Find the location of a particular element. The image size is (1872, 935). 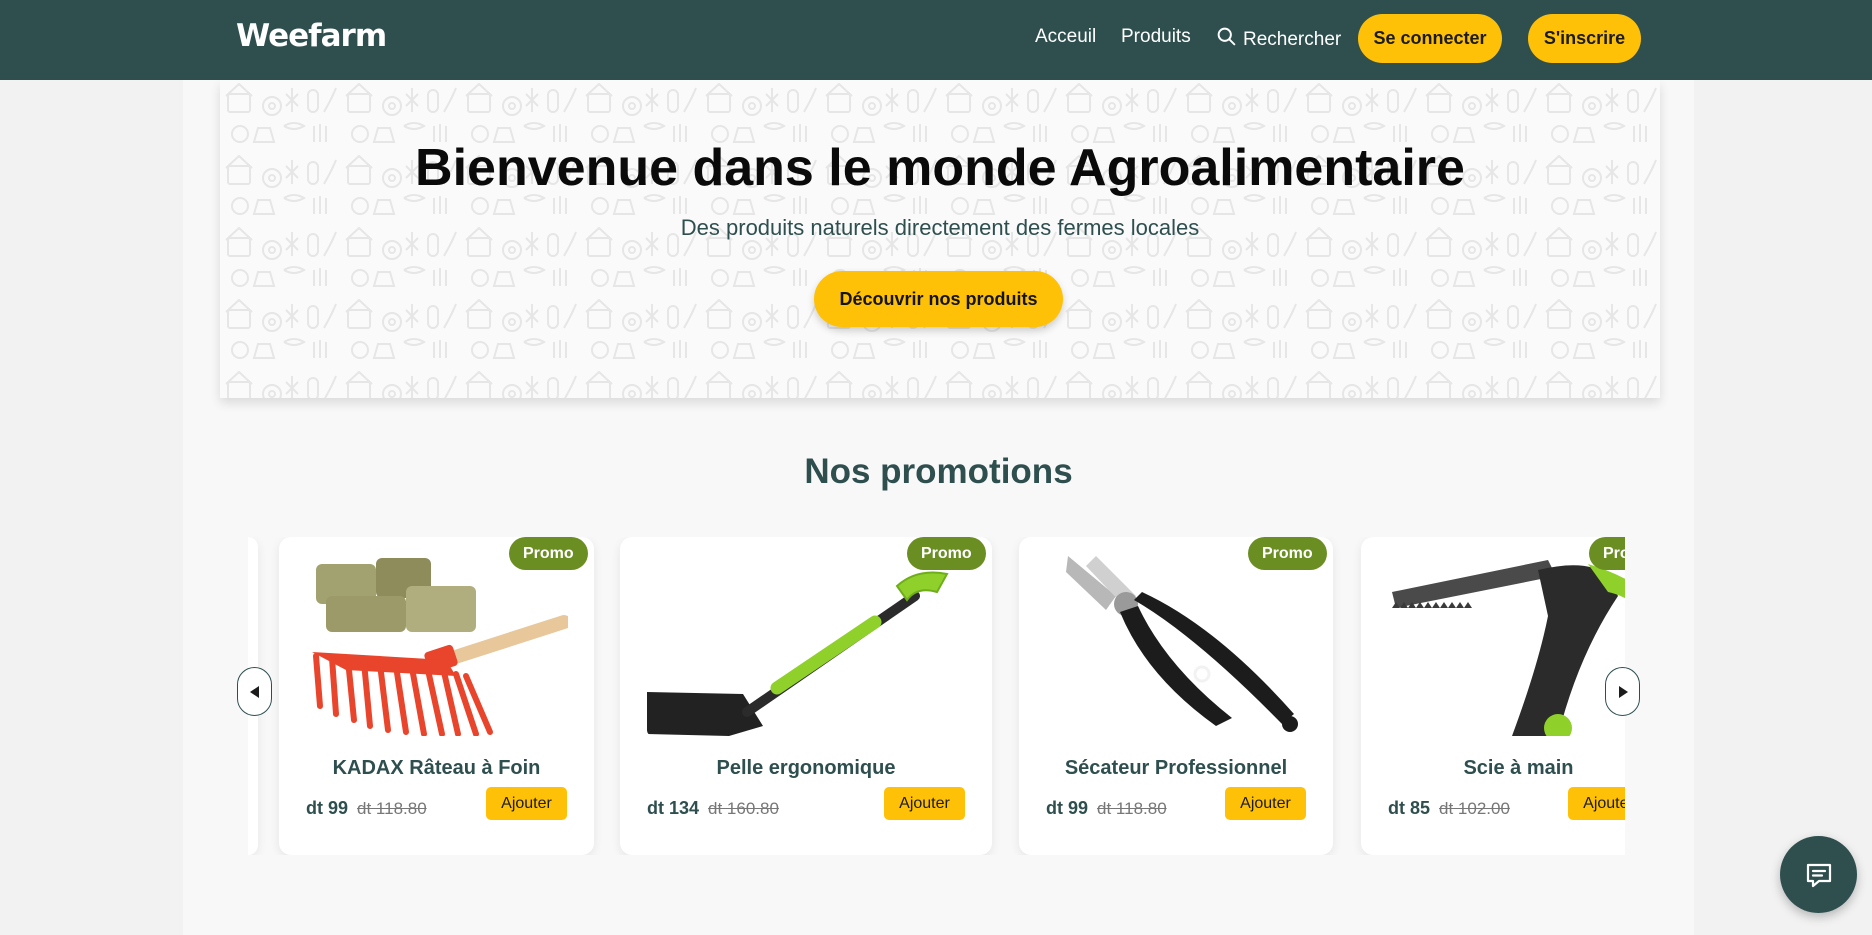

nav-link-search: Rechercher is located at coordinates (1278, 39).